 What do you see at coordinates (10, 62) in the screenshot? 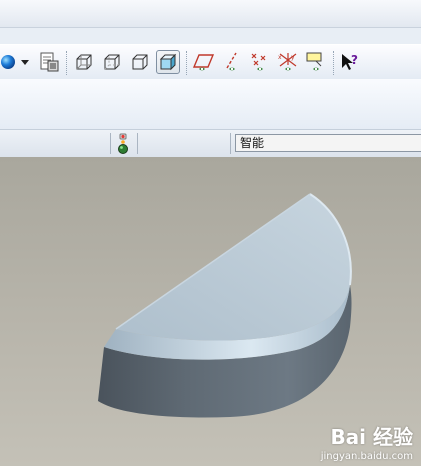
I see `appearance-ball-icon` at bounding box center [10, 62].